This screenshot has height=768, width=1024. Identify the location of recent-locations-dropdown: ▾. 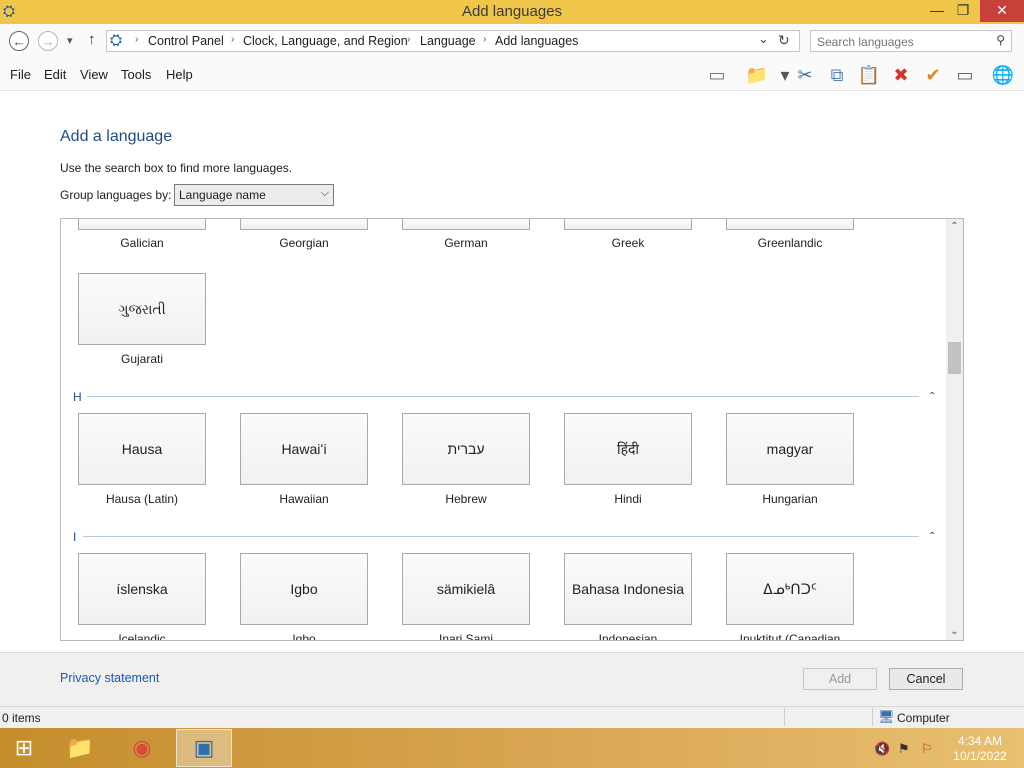
(70, 40).